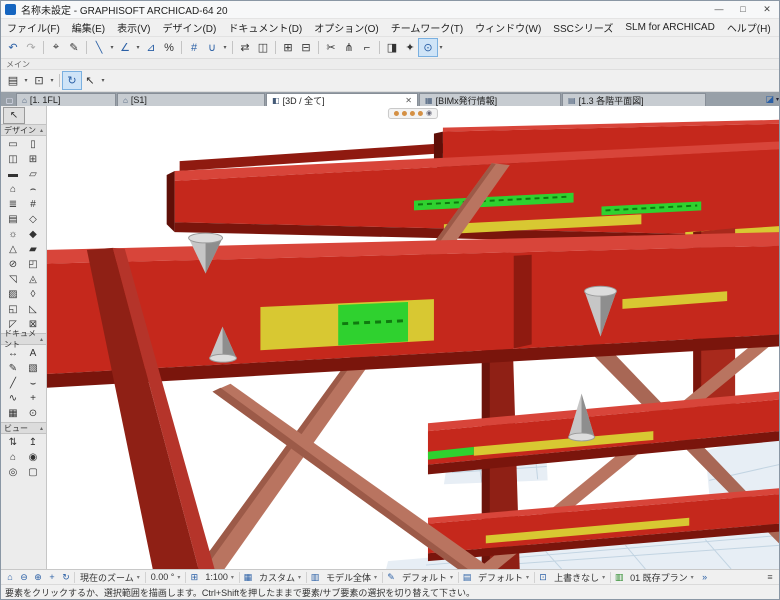 This screenshot has height=600, width=780. Describe the element at coordinates (13, 309) in the screenshot. I see `tool-niche: ◱` at that location.